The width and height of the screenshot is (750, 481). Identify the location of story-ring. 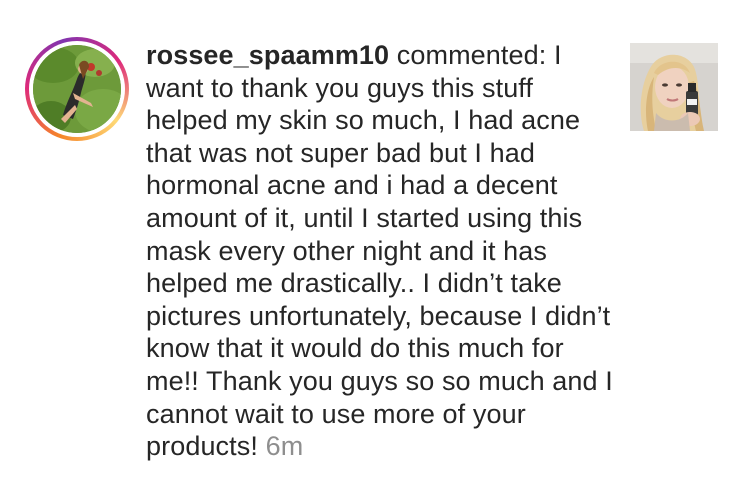
(77, 89).